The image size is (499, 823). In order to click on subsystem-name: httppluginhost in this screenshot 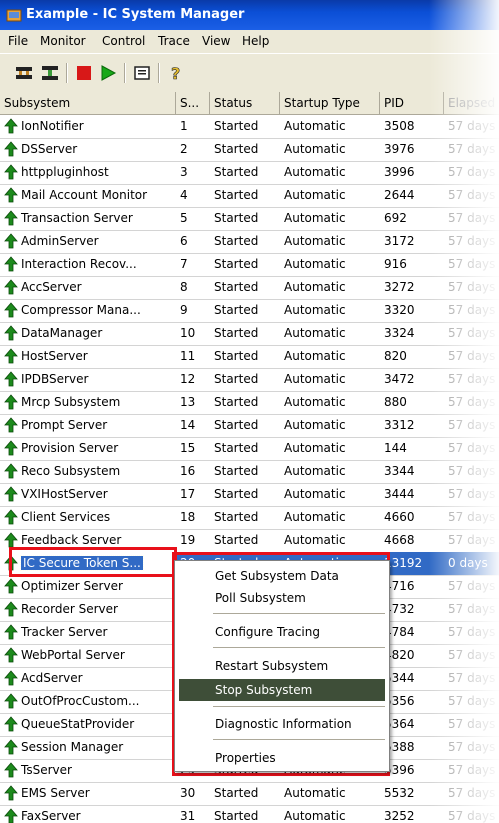, I will do `click(65, 172)`.